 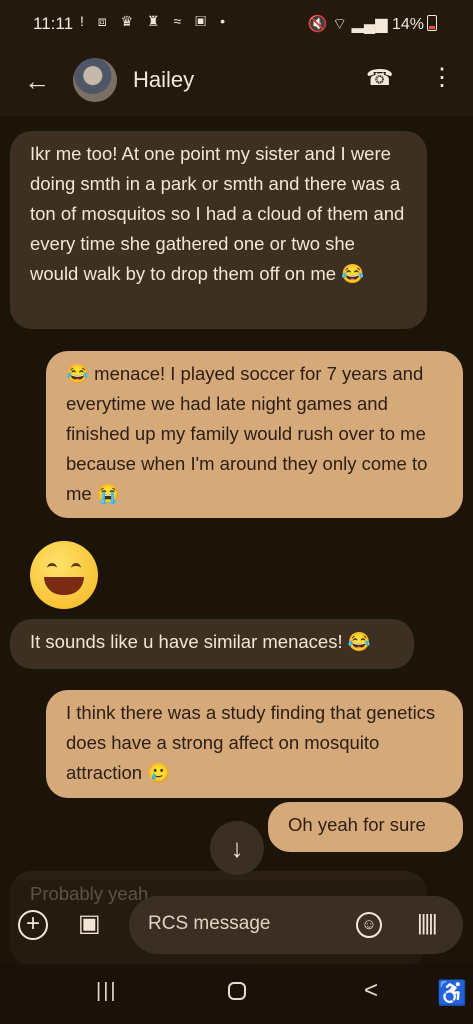 What do you see at coordinates (209, 924) in the screenshot?
I see `message-placeholder: RCS message` at bounding box center [209, 924].